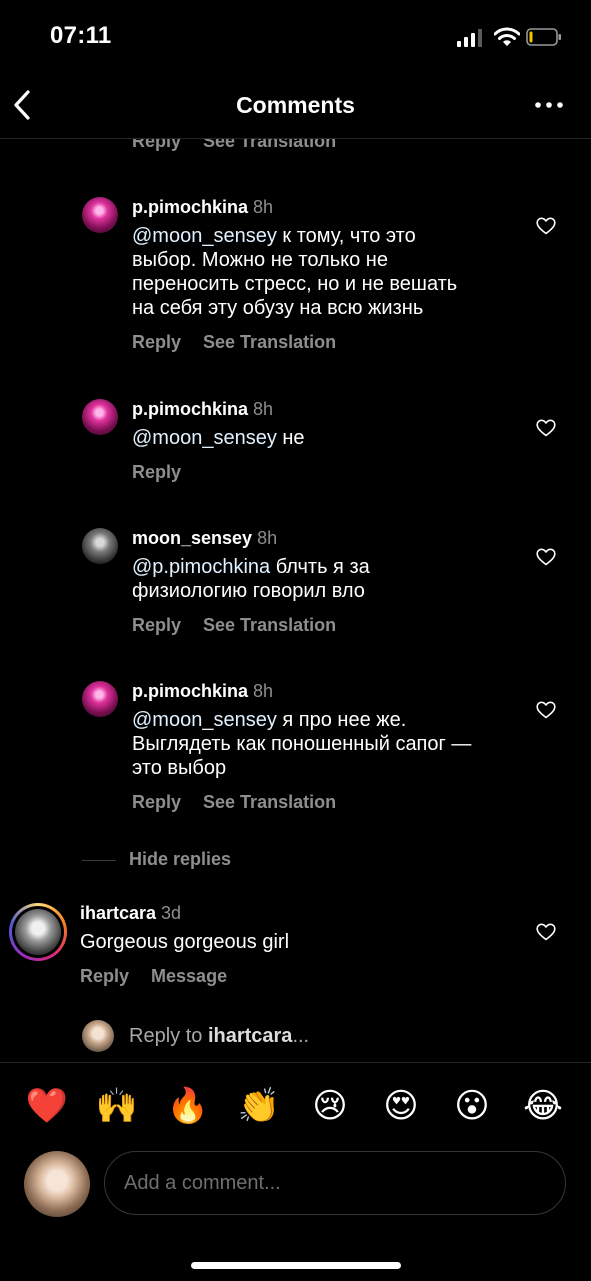 The image size is (591, 1281). I want to click on status-bar: 07:11, so click(295, 38).